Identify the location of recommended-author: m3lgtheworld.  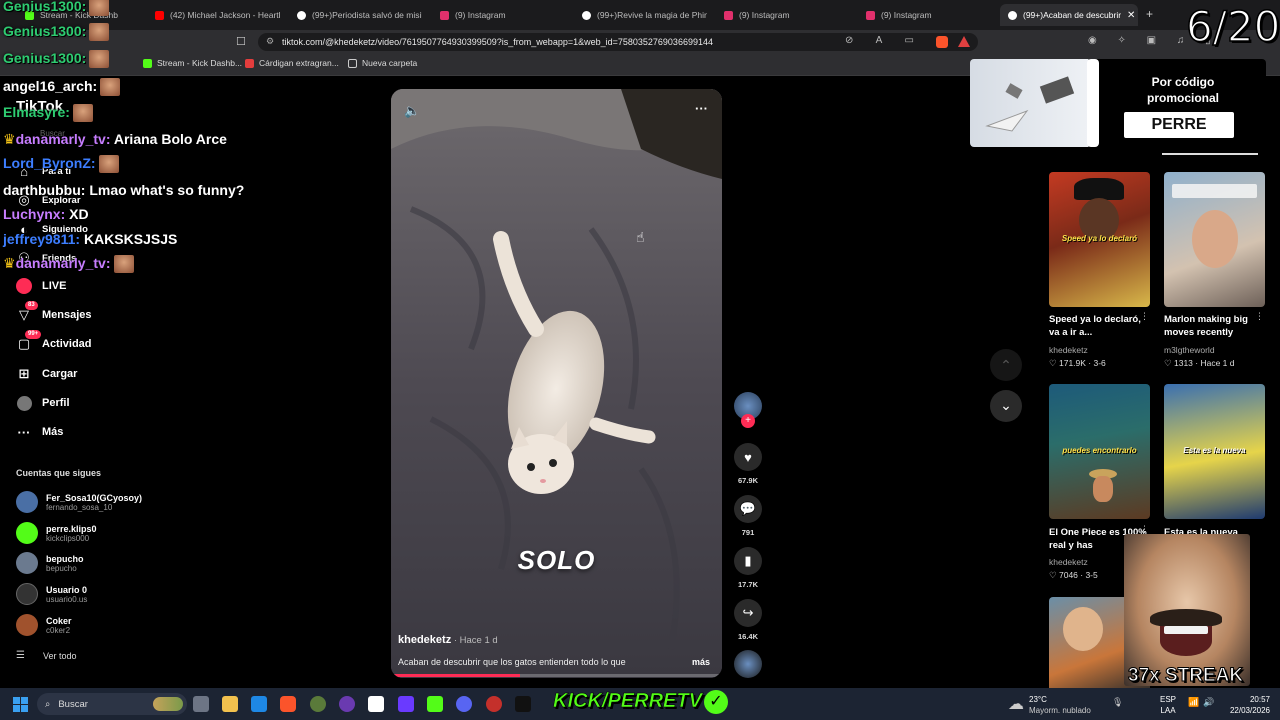
(1189, 350).